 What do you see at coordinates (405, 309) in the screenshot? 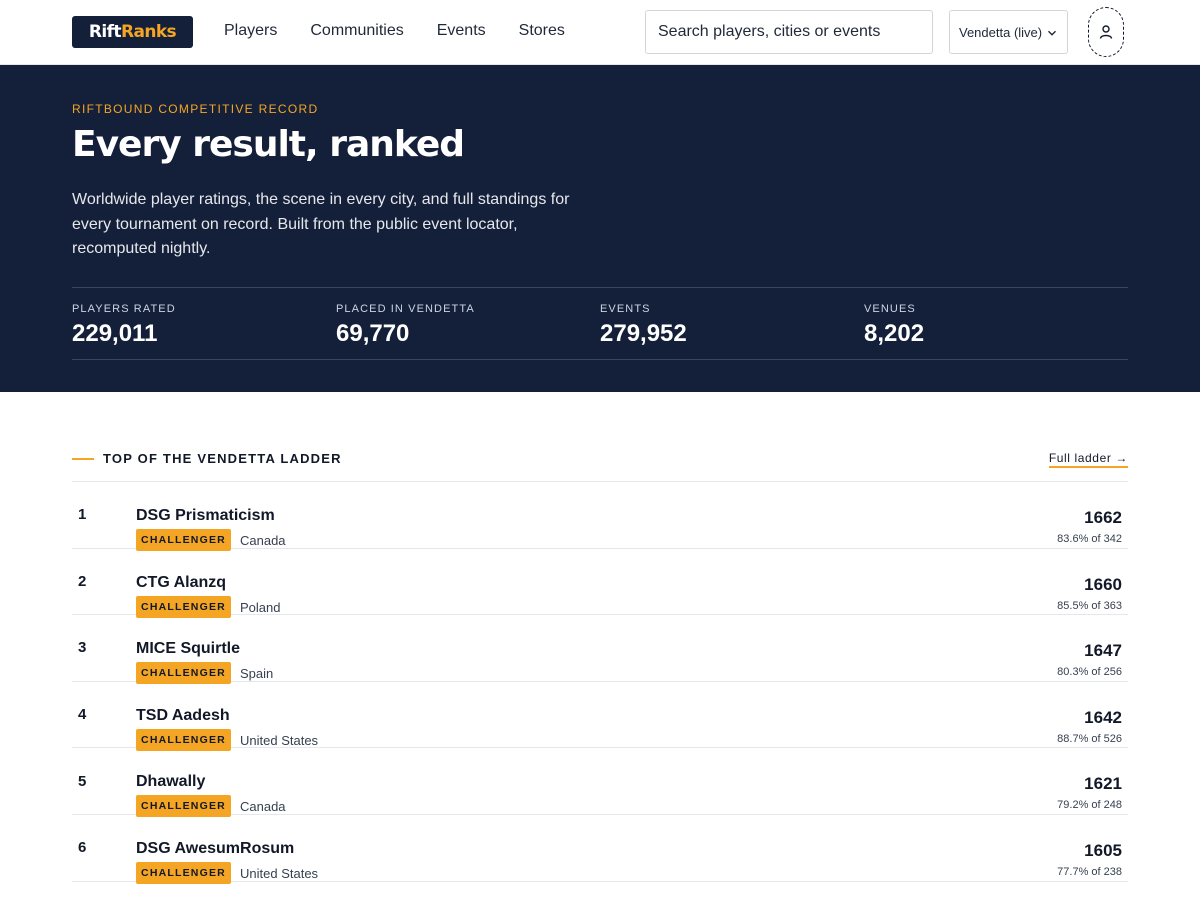
I see `stat-label: PLACED IN VENDETTA` at bounding box center [405, 309].